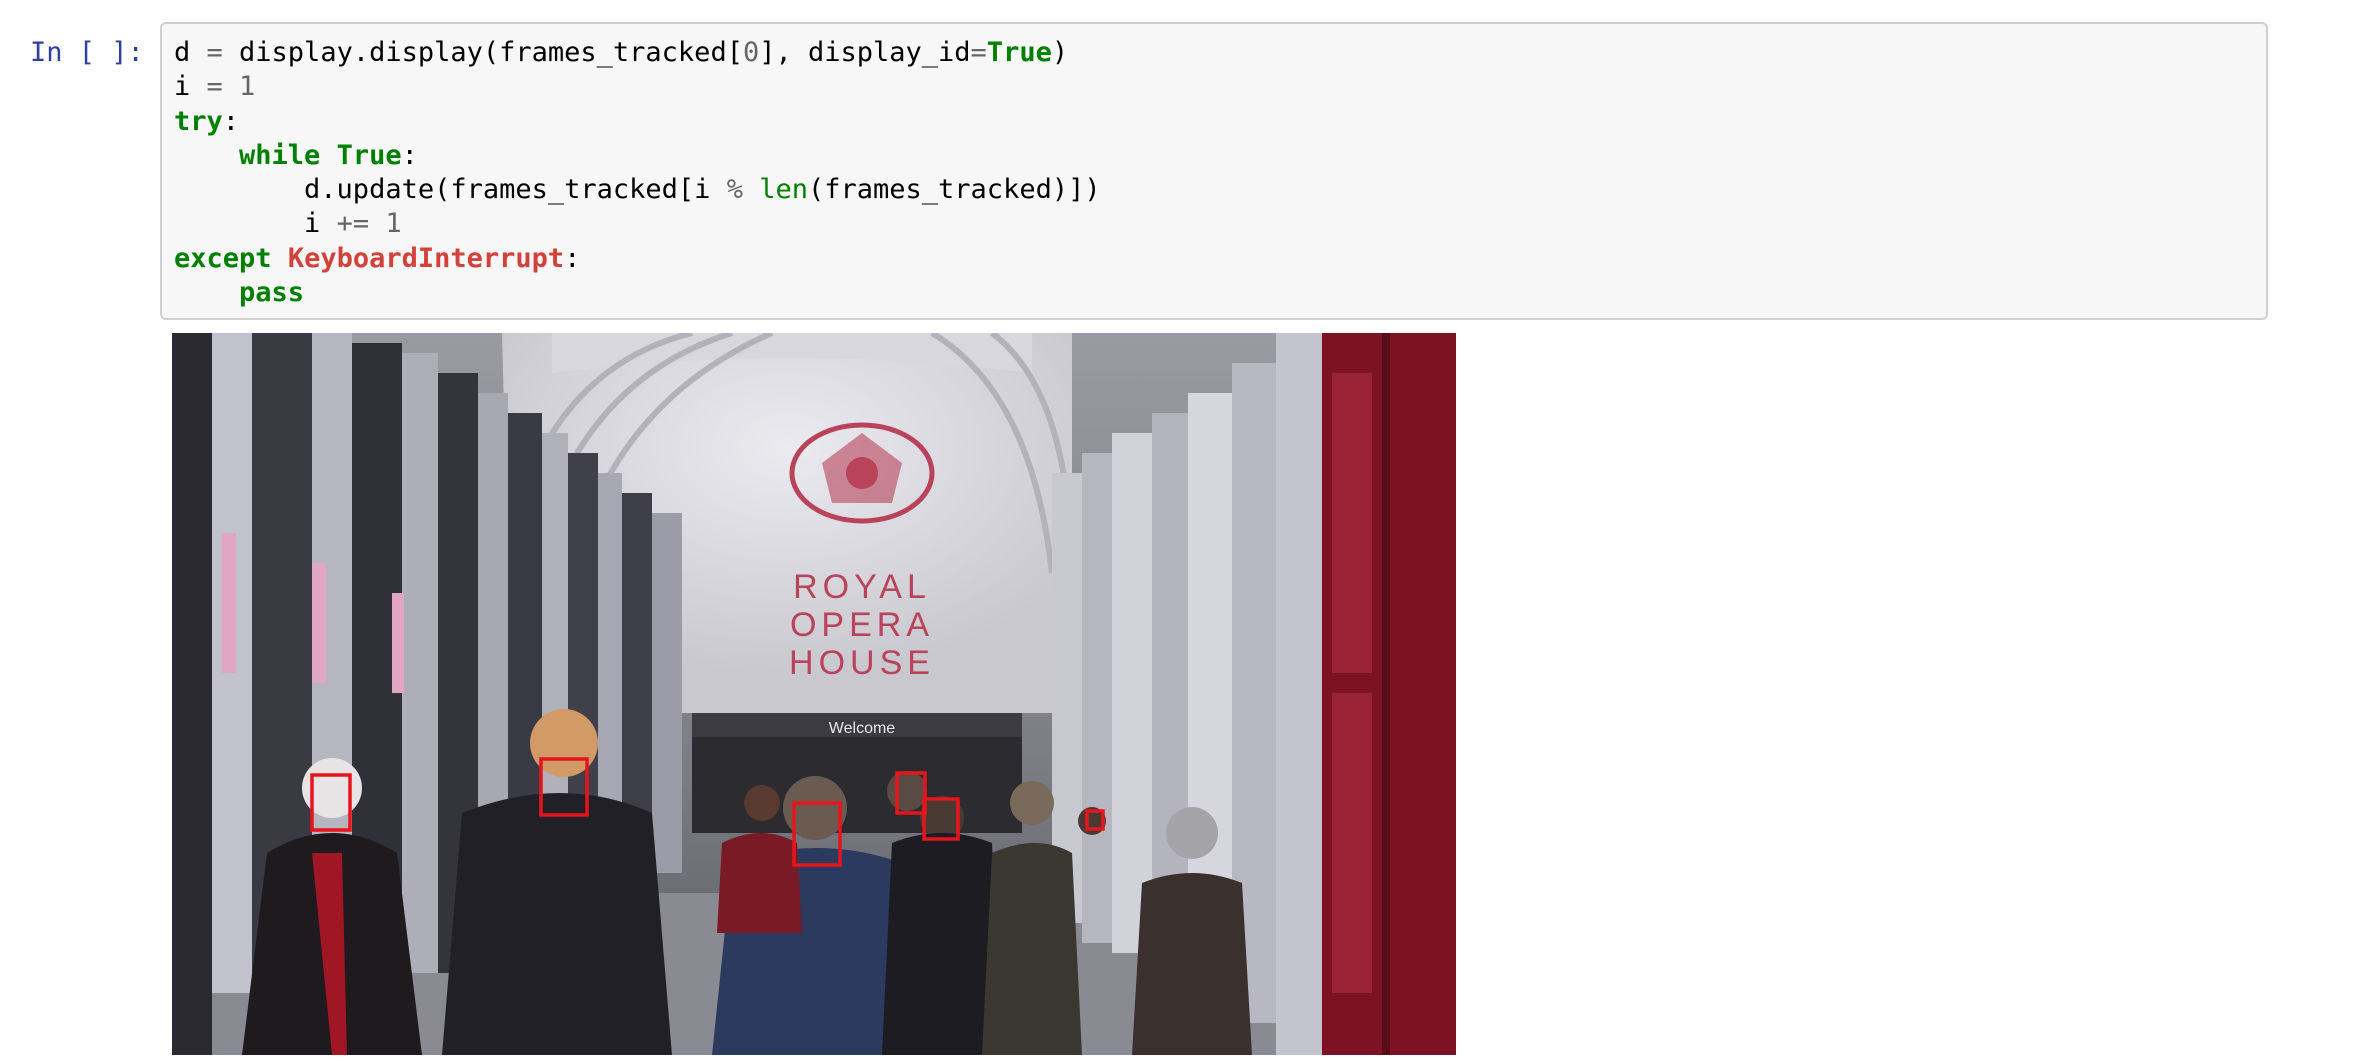 This screenshot has width=2356, height=1062. I want to click on code-token: d.update(frames_tracked[i, so click(450, 190).